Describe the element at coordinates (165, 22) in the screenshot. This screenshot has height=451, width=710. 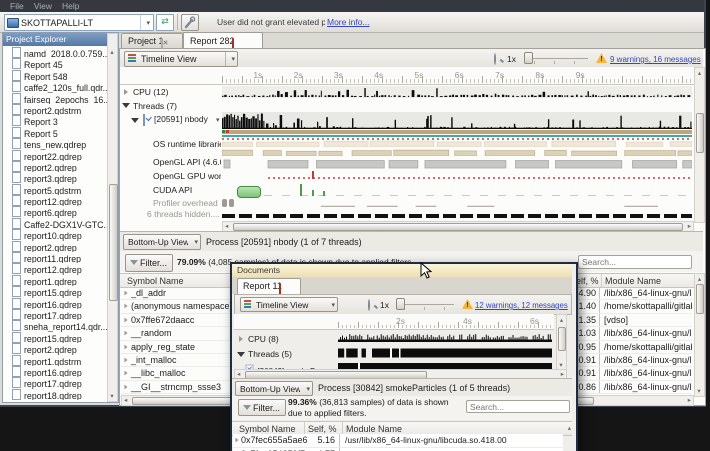
I see `reconnect-button: ⇄` at that location.